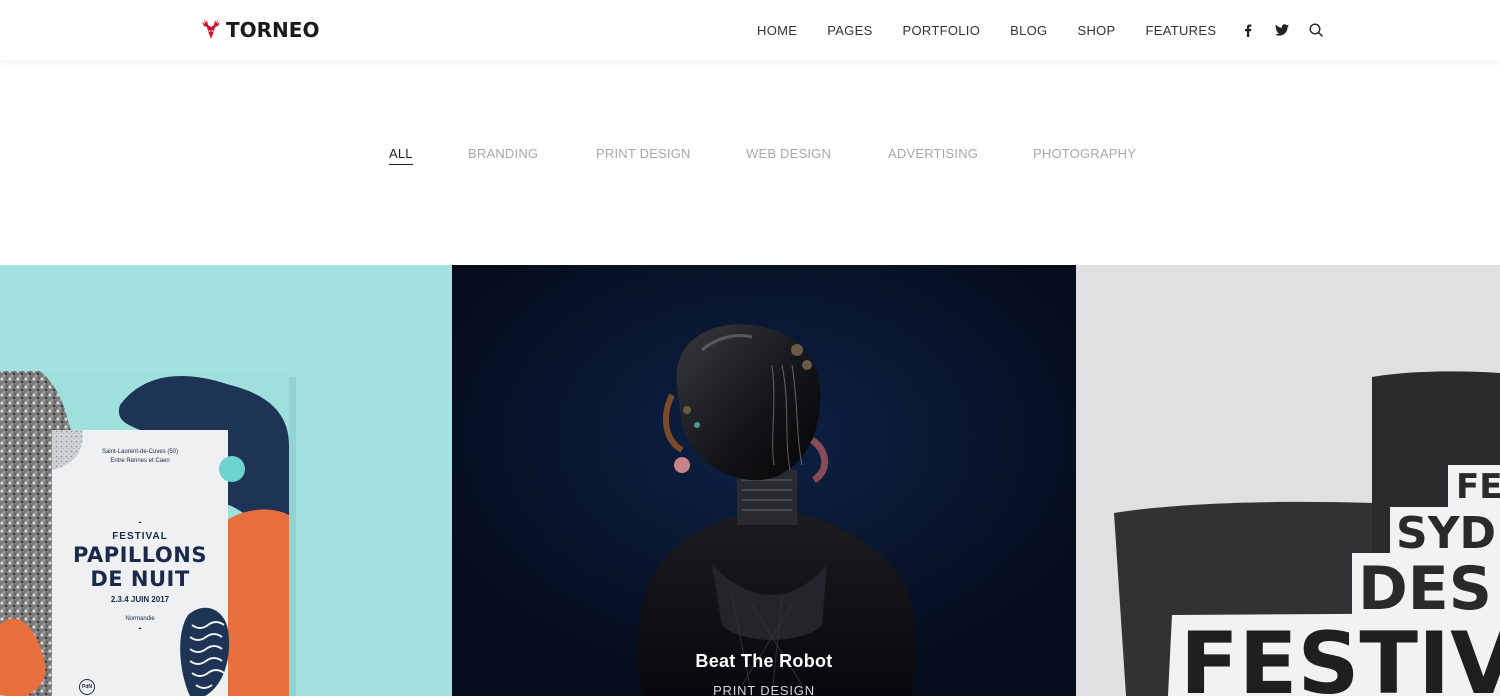 The image size is (1500, 696). What do you see at coordinates (764, 661) in the screenshot?
I see `portfolio-item-title: Beat The Robot` at bounding box center [764, 661].